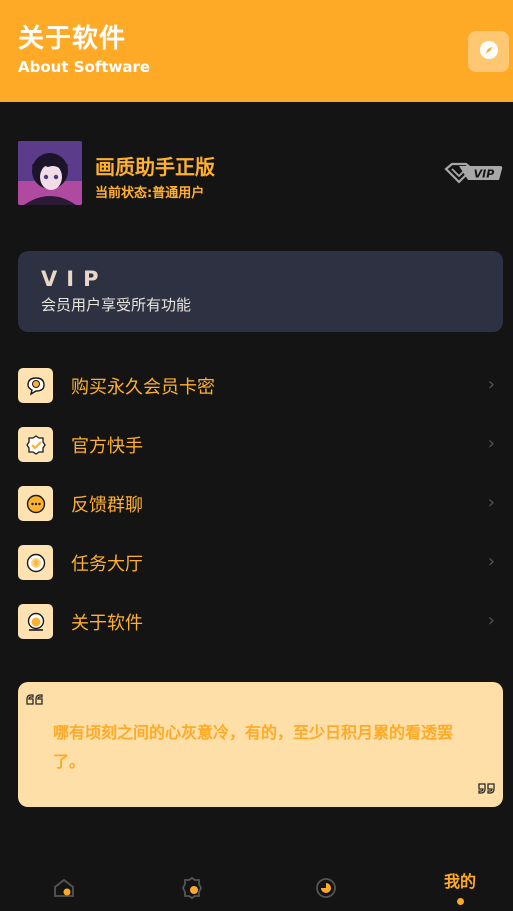 The height and width of the screenshot is (911, 513). I want to click on compass-icon, so click(489, 52).